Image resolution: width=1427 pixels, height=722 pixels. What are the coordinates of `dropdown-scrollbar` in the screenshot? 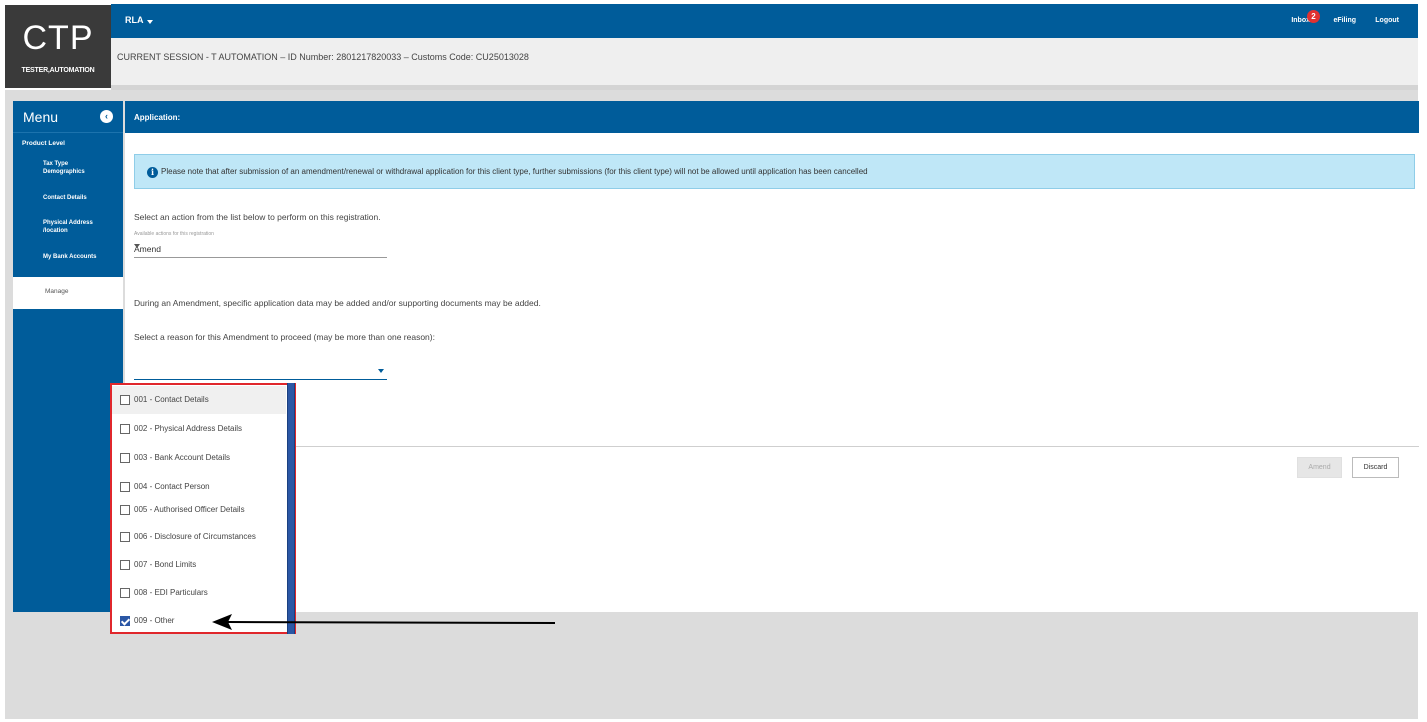 It's located at (291, 508).